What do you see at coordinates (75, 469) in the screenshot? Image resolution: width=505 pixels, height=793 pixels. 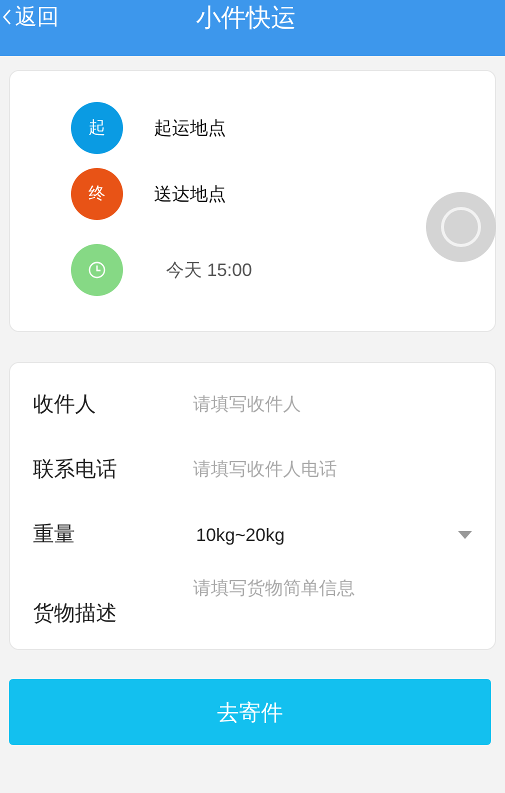 I see `field-label: 联系电话` at bounding box center [75, 469].